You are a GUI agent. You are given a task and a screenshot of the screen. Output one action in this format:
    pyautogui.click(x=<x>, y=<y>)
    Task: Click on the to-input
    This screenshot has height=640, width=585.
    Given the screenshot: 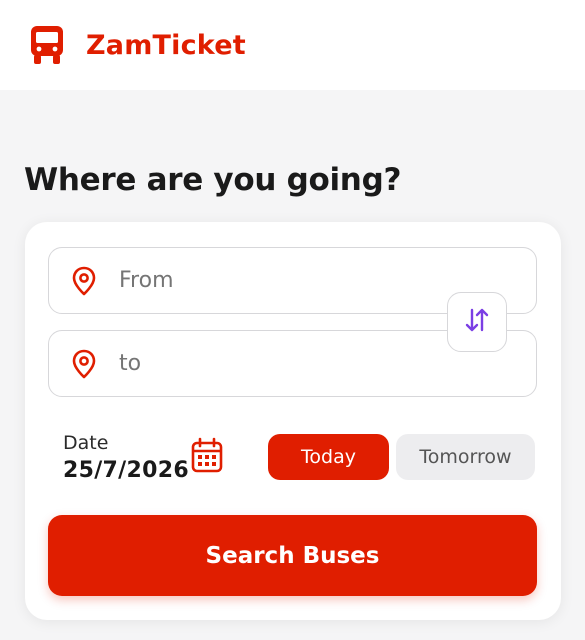 What is the action you would take?
    pyautogui.click(x=269, y=363)
    